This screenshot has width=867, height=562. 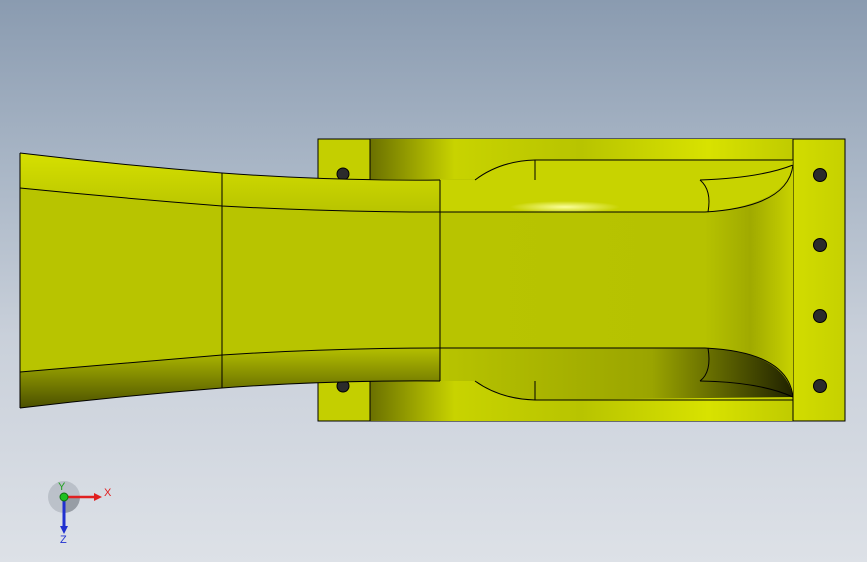 I want to click on x-axis-label: X, so click(x=108, y=493).